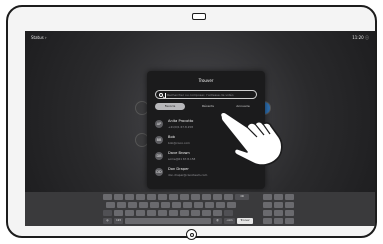 This screenshot has width=383, height=244. What do you see at coordinates (245, 221) in the screenshot?
I see `search-key: Trouver` at bounding box center [245, 221].